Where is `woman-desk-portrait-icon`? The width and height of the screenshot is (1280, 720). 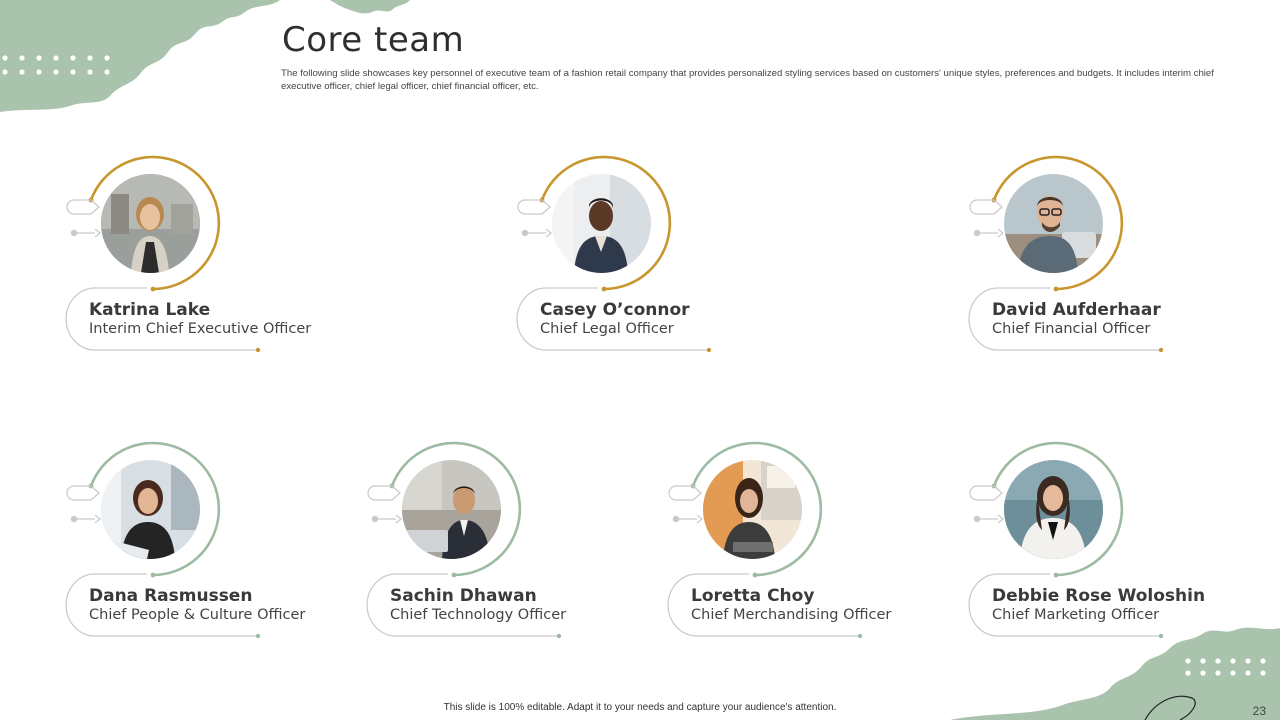
woman-desk-portrait-icon is located at coordinates (752, 509).